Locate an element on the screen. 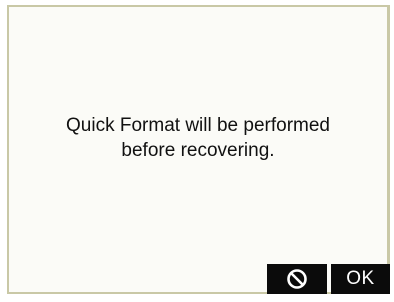  ok-button-label: OK is located at coordinates (360, 278).